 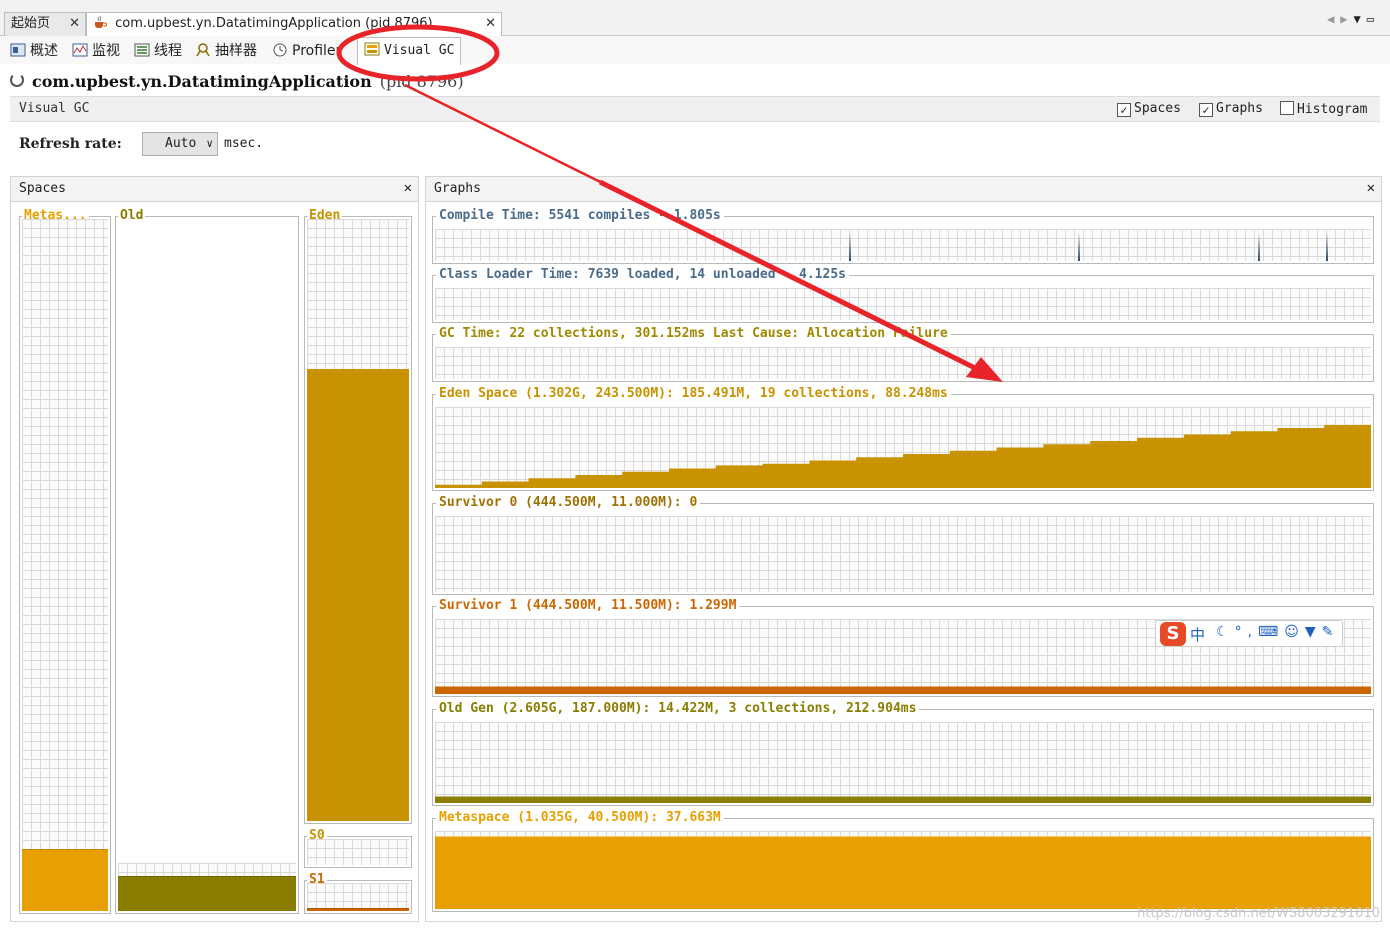 I want to click on space-eden: Eden, so click(x=358, y=516).